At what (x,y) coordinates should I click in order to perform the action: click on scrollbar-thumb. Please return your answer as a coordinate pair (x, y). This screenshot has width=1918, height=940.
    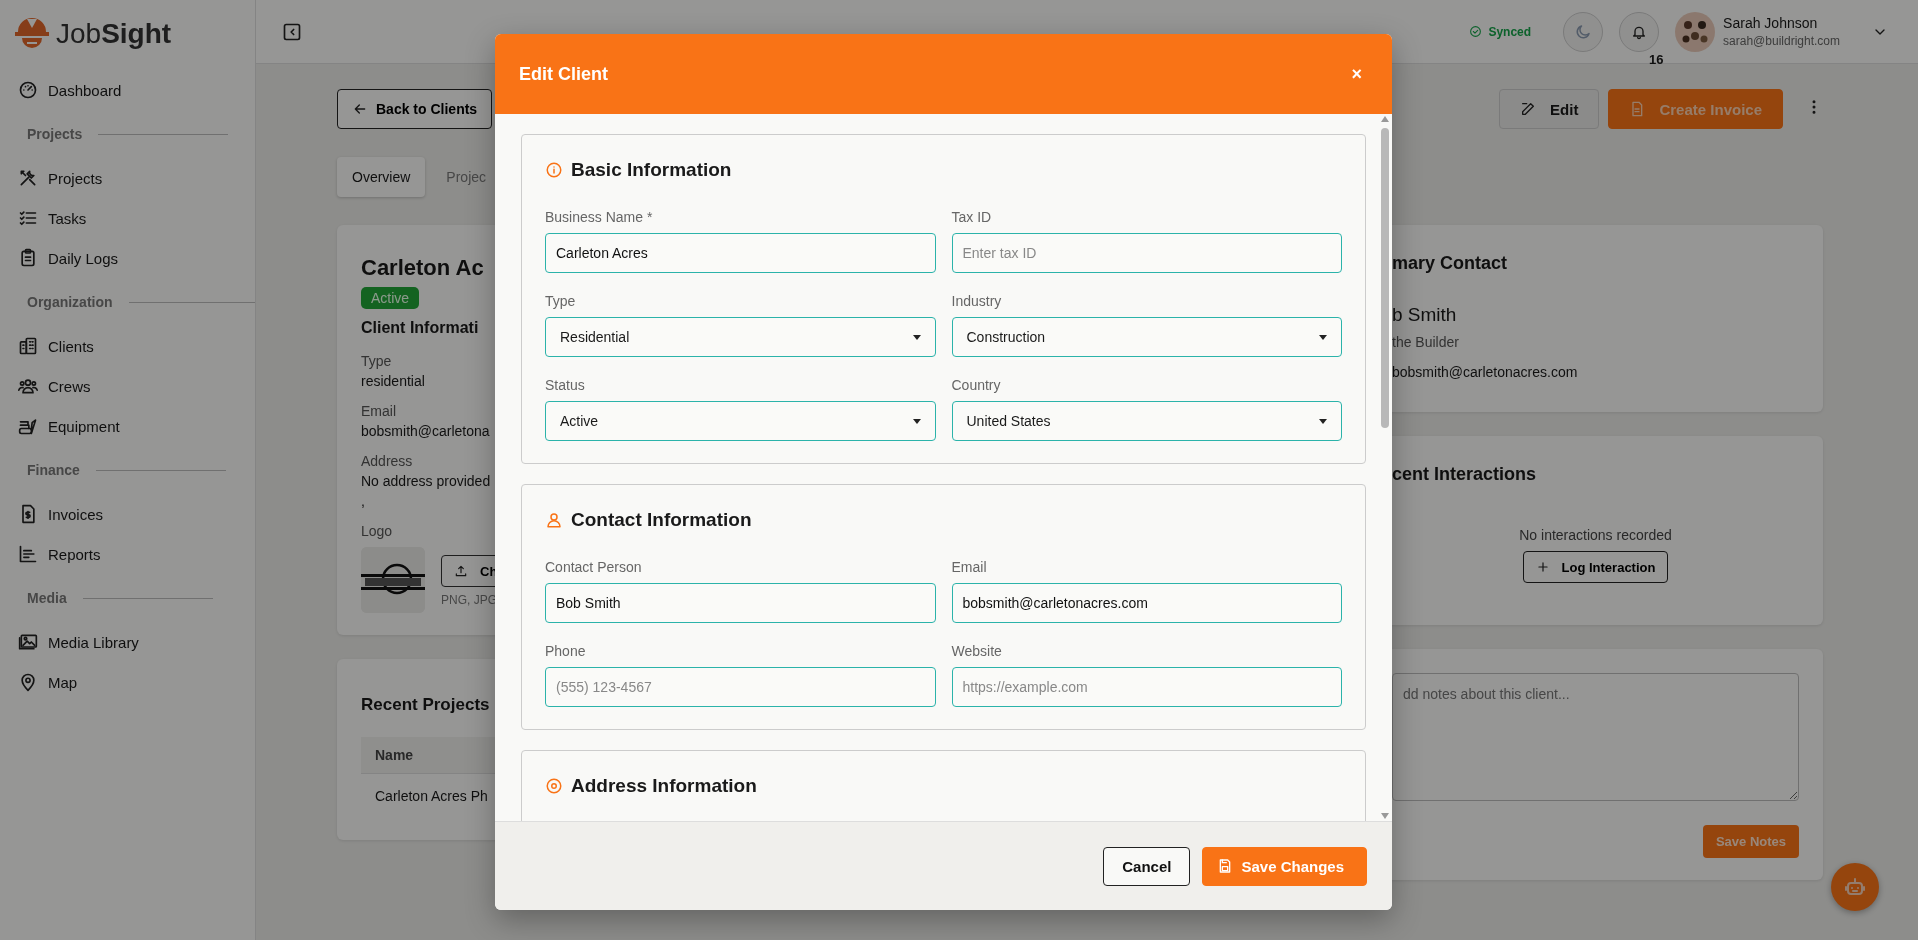
    Looking at the image, I should click on (1385, 278).